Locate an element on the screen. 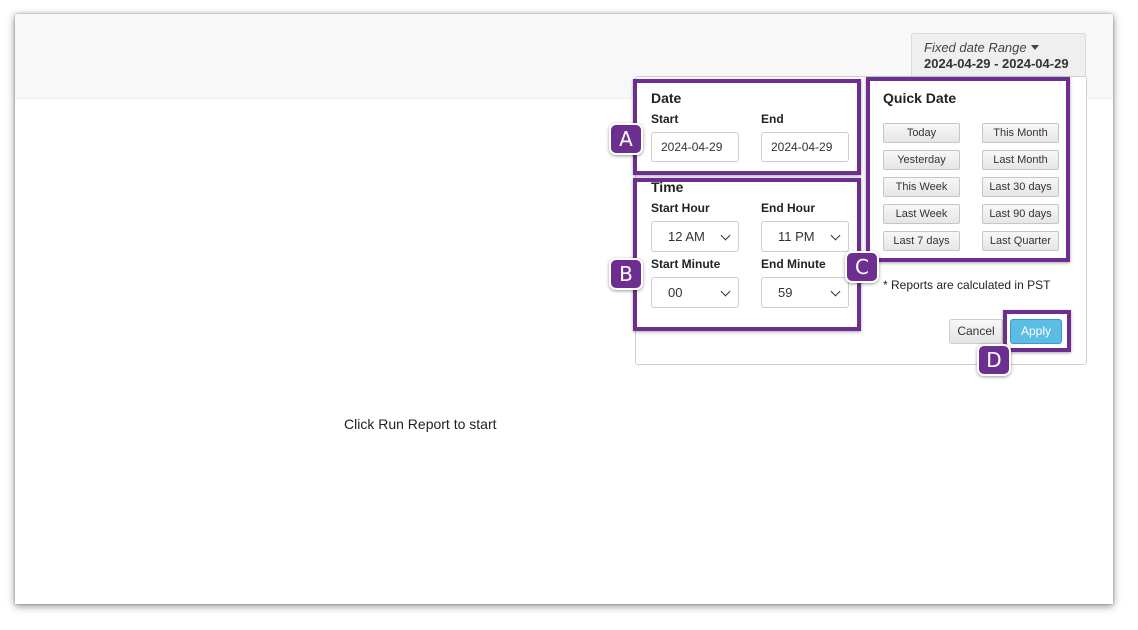 The height and width of the screenshot is (630, 1138). highlight-date-section is located at coordinates (747, 127).